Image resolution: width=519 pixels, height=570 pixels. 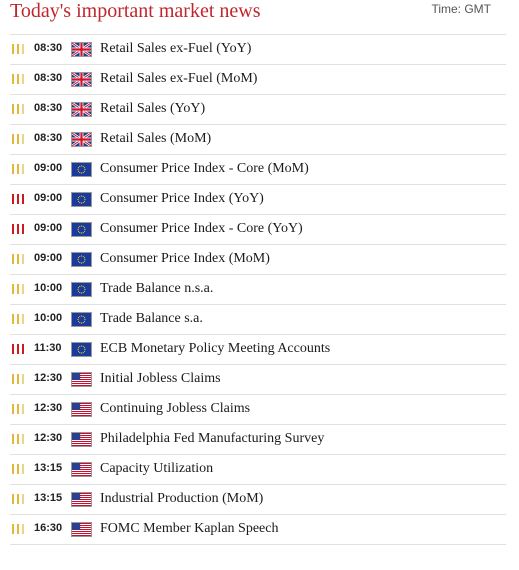 What do you see at coordinates (151, 319) in the screenshot?
I see `event-name-link: Trade Balance s.a.` at bounding box center [151, 319].